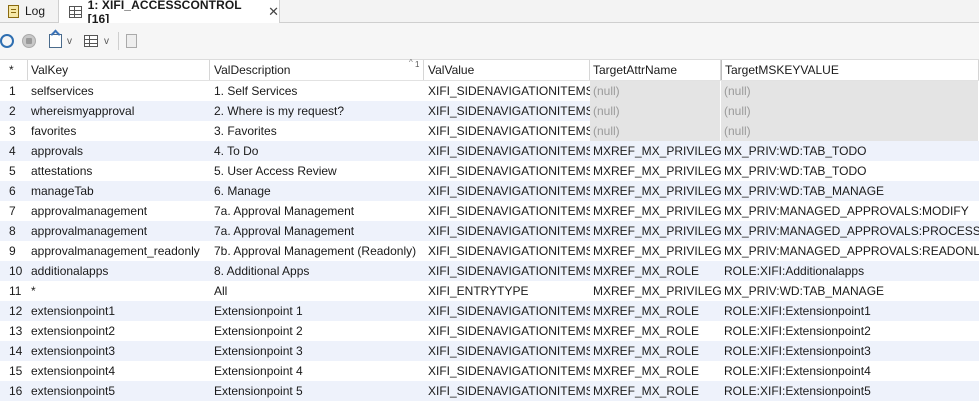 The width and height of the screenshot is (979, 405). What do you see at coordinates (14, 391) in the screenshot?
I see `row-number: 16` at bounding box center [14, 391].